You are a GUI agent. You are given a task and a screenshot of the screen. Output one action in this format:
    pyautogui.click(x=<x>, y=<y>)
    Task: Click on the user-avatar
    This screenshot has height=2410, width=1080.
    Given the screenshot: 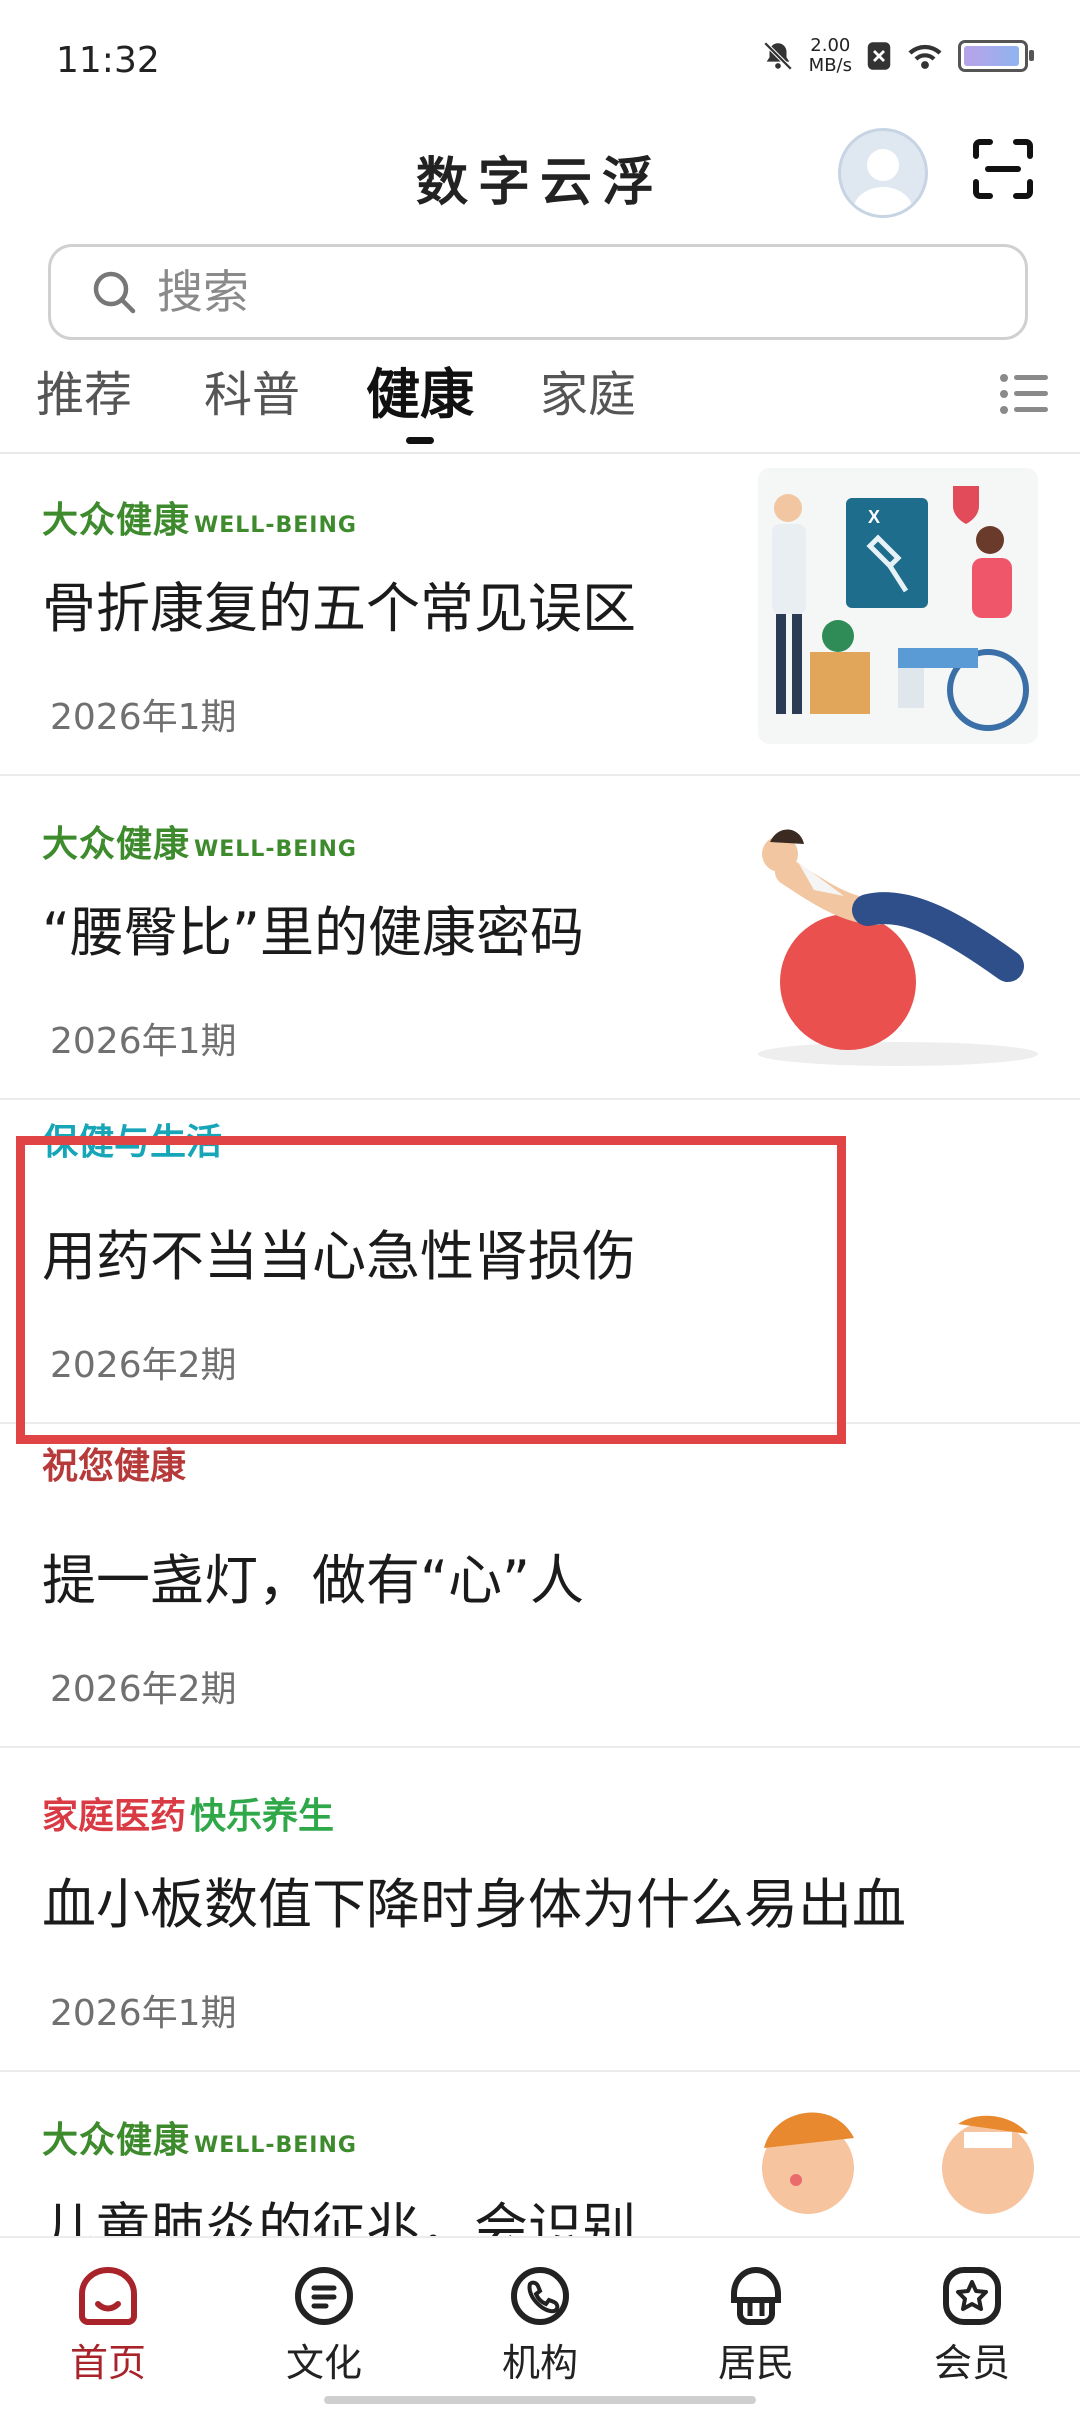 What is the action you would take?
    pyautogui.click(x=883, y=173)
    